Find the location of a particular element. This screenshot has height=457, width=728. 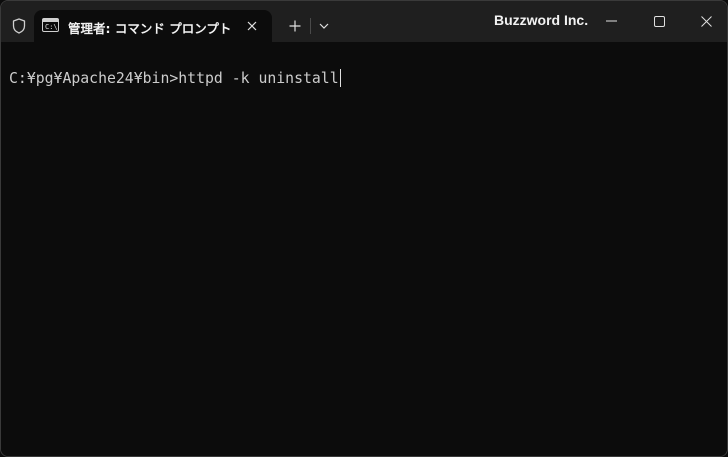

text-cursor is located at coordinates (340, 78).